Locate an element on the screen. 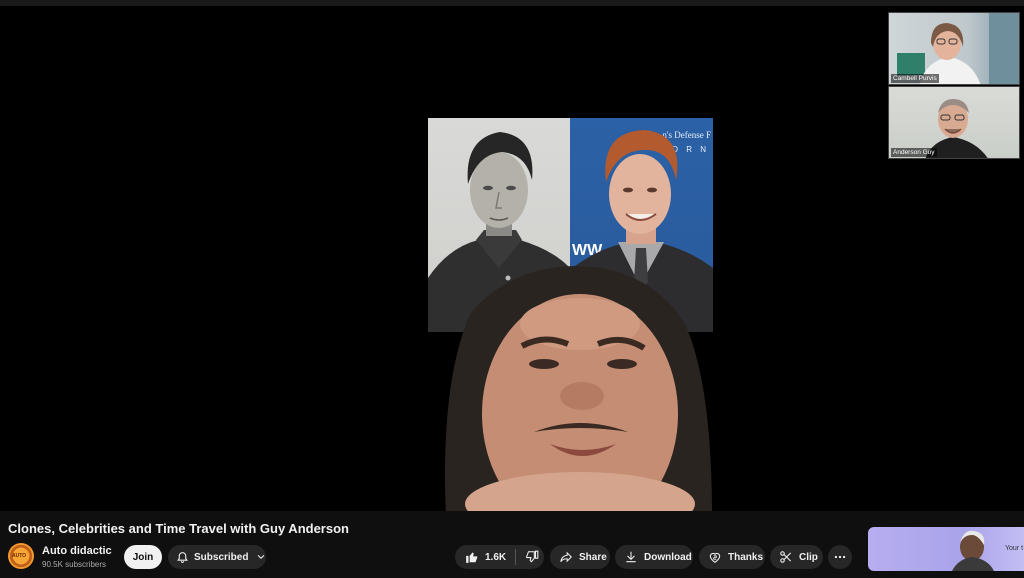 This screenshot has width=1024, height=578. participant-tile-anderson: Anderson Guy is located at coordinates (954, 122).